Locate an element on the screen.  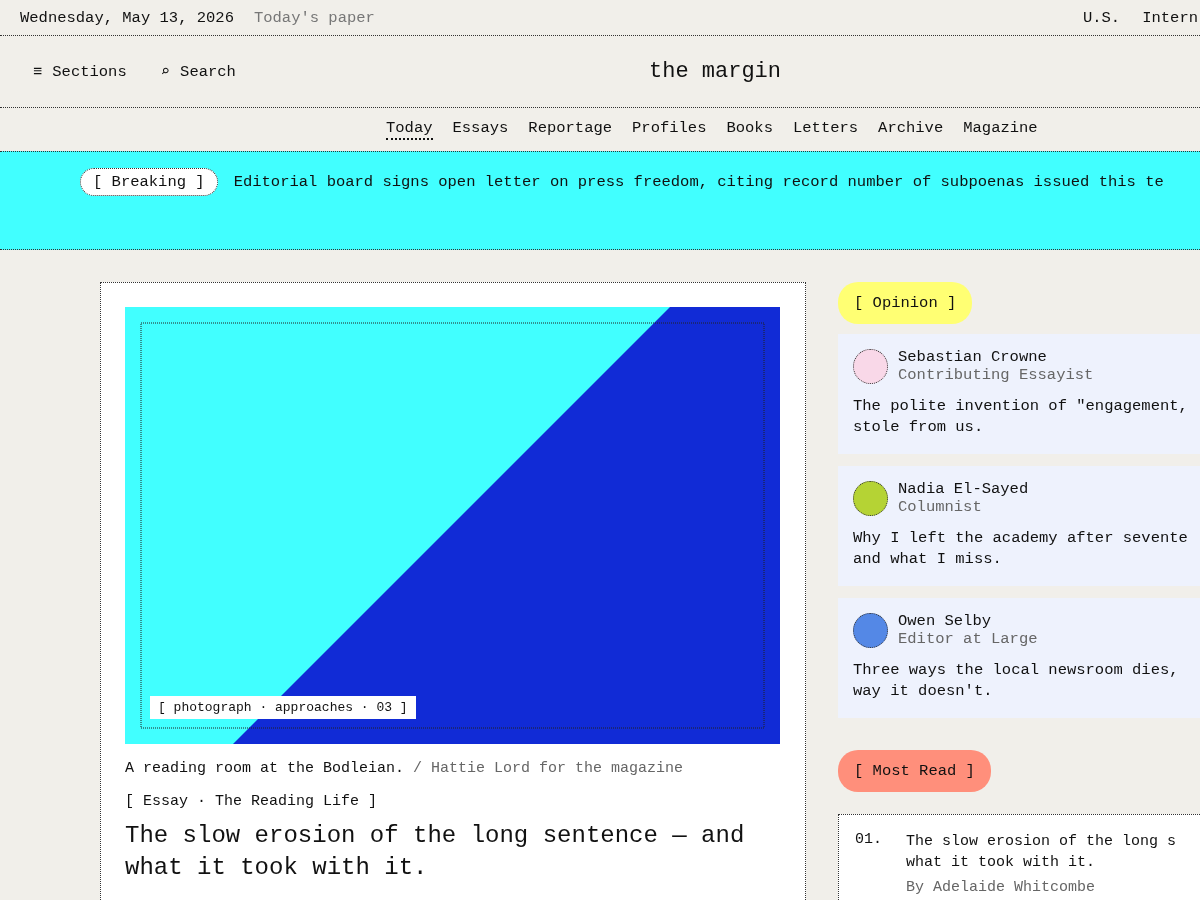
photo-caption: A reading room at the Bodleian. / Hattie Lord for the magazine is located at coordinates (405, 768).